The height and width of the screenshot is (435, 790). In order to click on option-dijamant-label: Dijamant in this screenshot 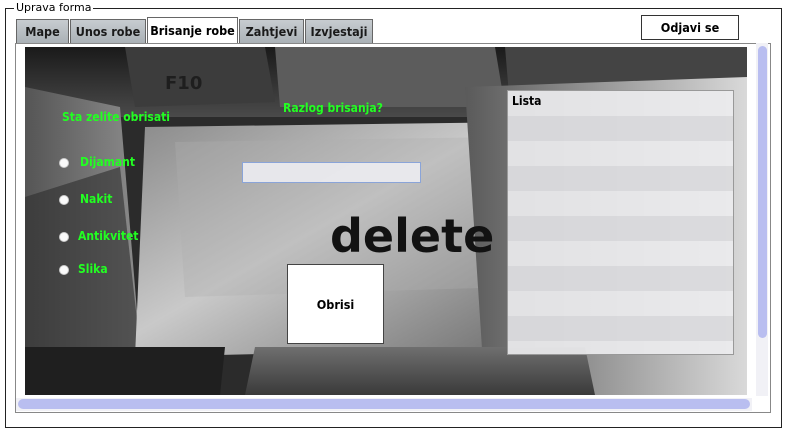, I will do `click(108, 162)`.